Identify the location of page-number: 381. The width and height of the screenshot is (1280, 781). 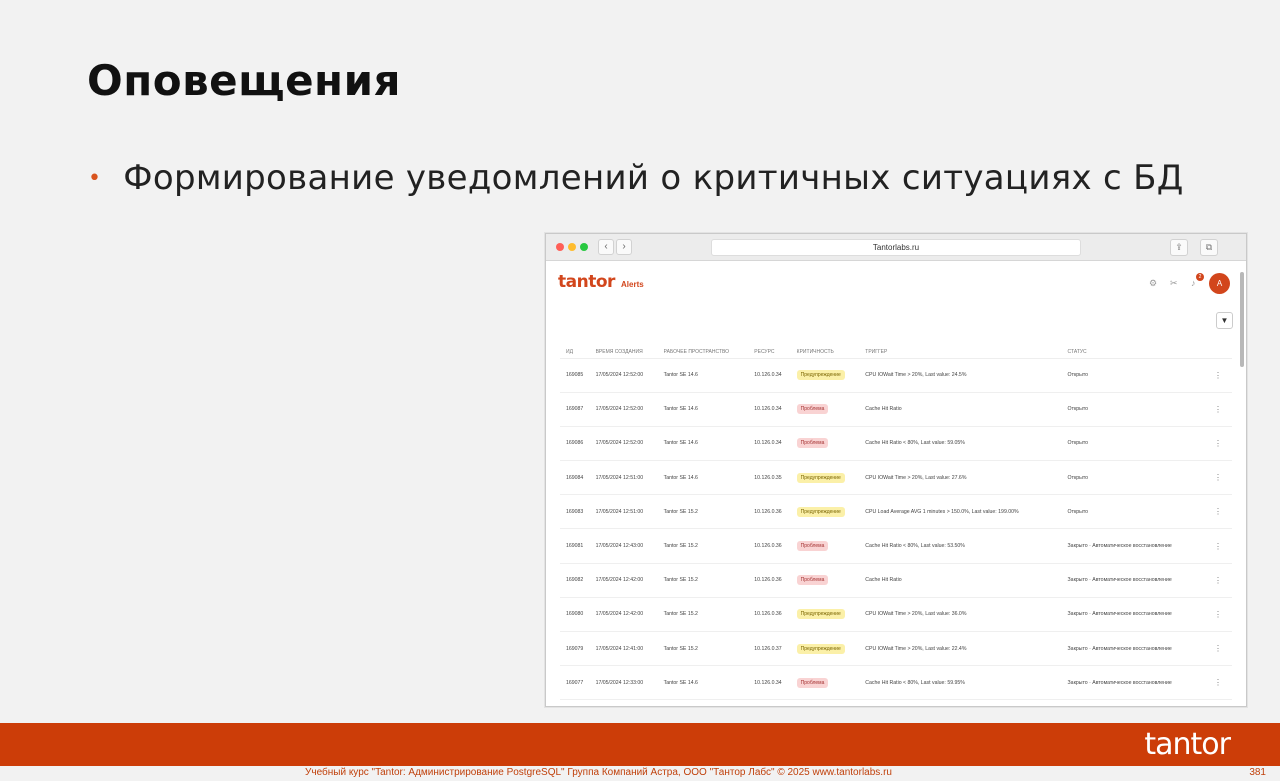
(1257, 772).